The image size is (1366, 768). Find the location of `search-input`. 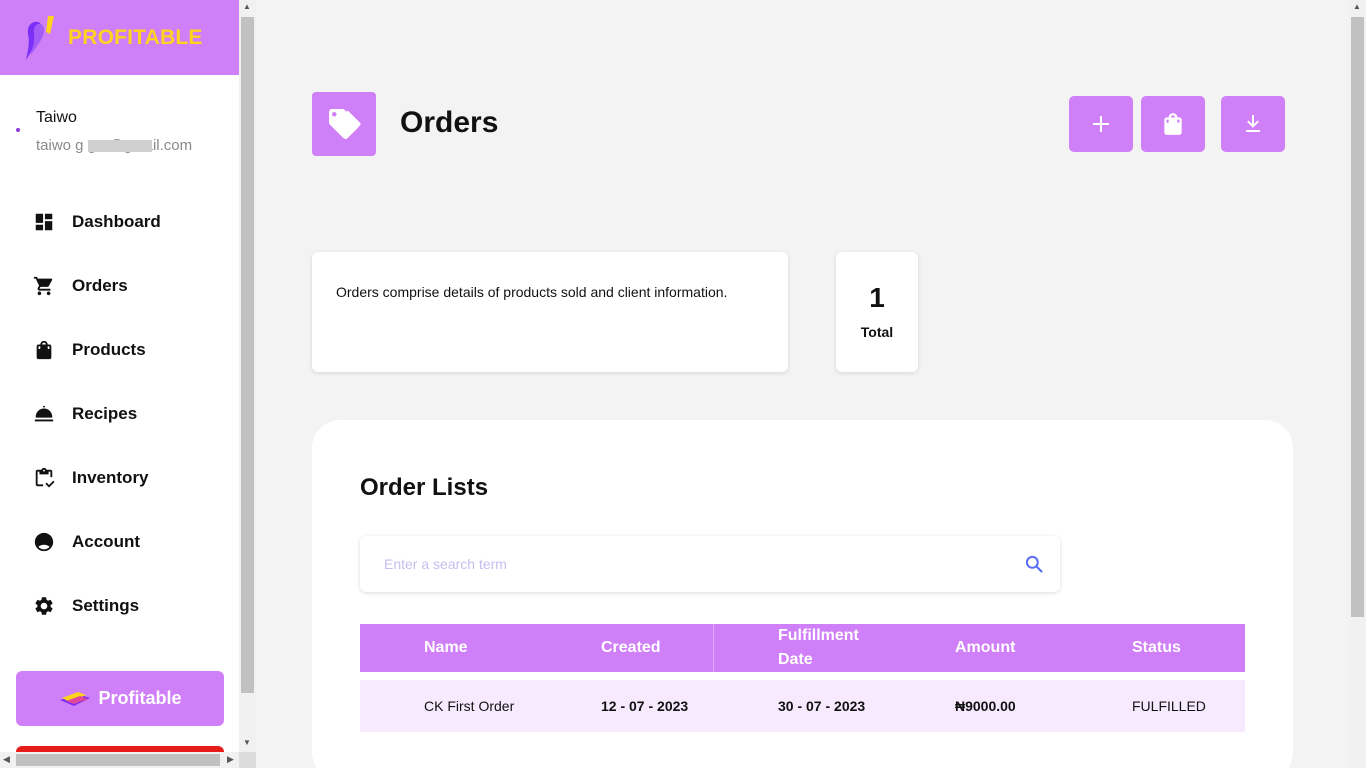

search-input is located at coordinates (694, 564).